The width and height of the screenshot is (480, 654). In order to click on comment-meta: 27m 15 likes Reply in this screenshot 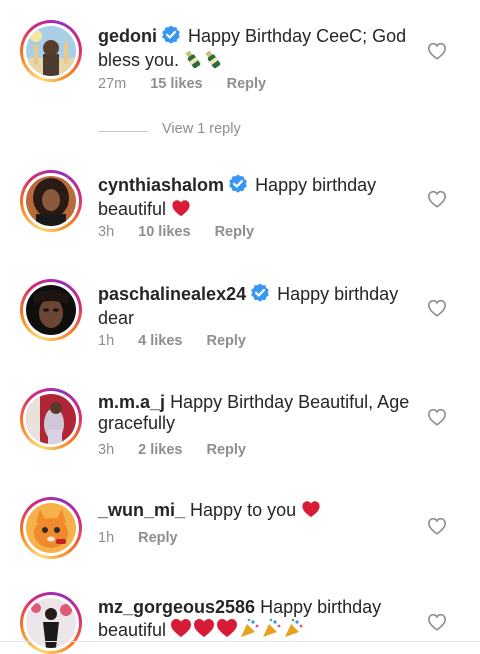, I will do `click(194, 84)`.